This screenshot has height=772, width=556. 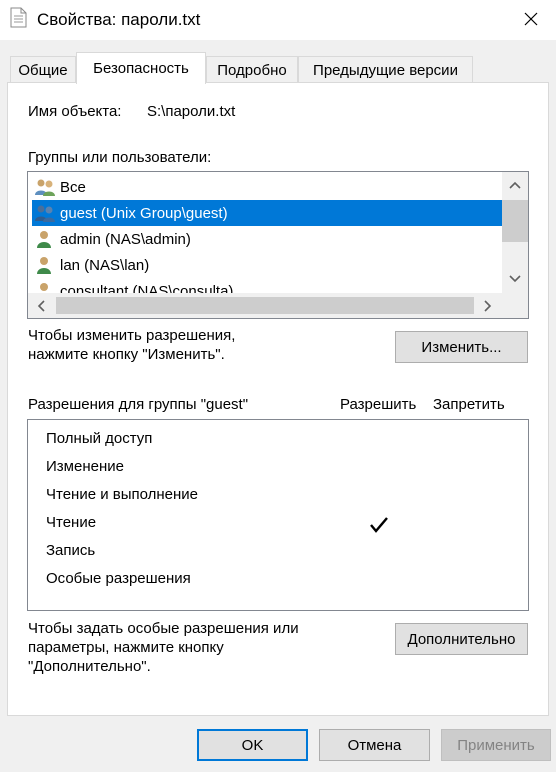 What do you see at coordinates (496, 745) in the screenshot?
I see `apply-button: Применить` at bounding box center [496, 745].